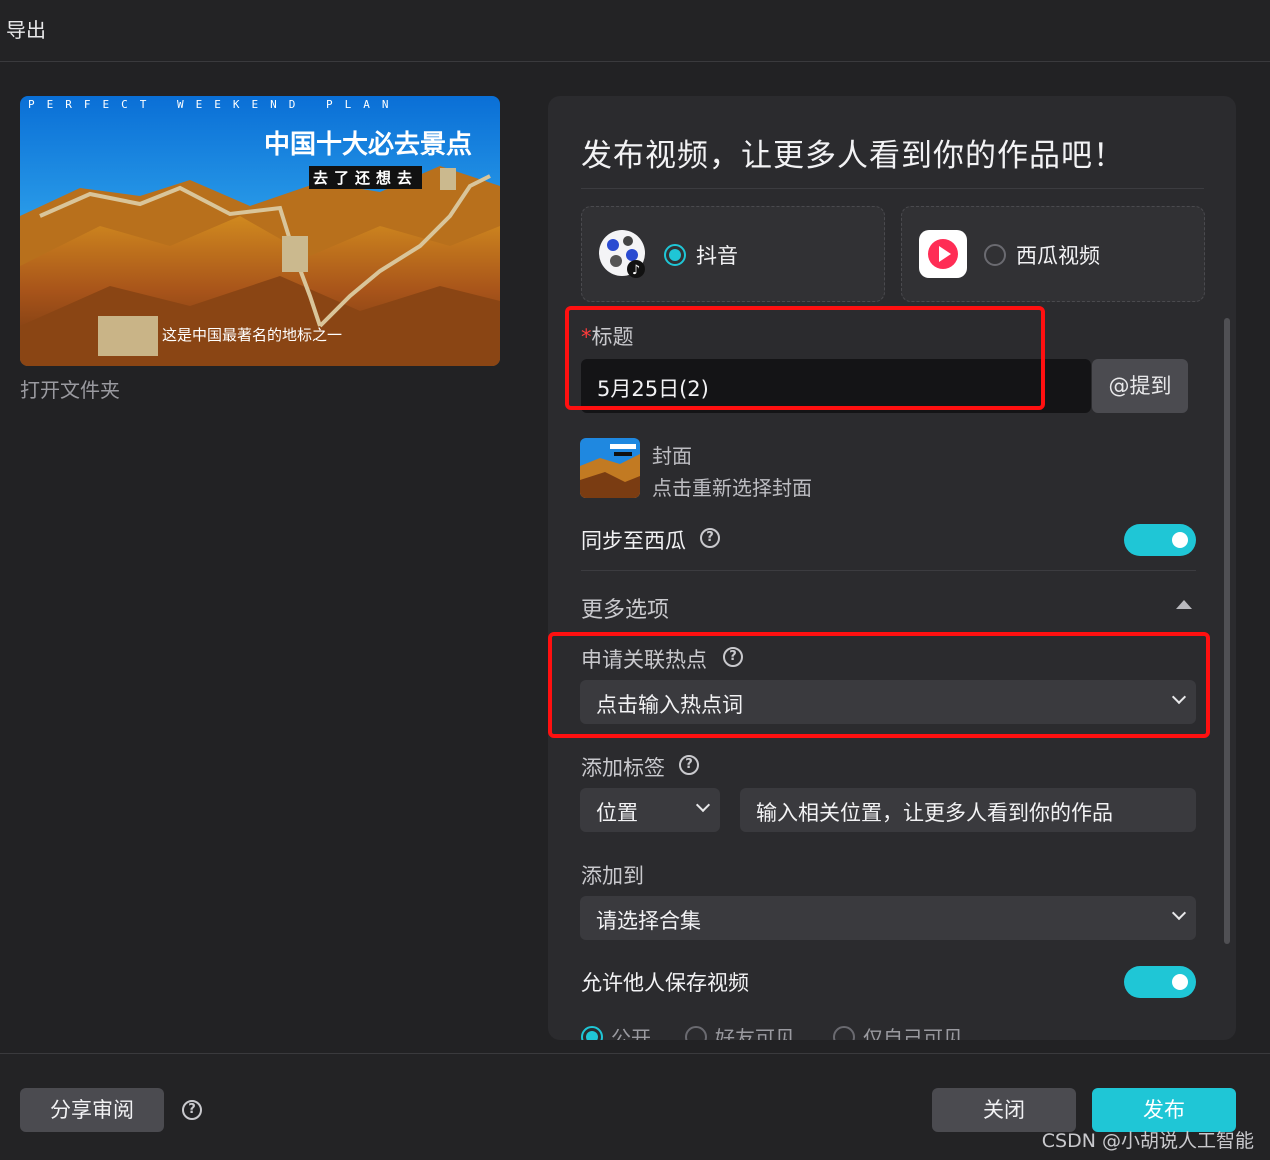 Image resolution: width=1270 pixels, height=1160 pixels. What do you see at coordinates (617, 813) in the screenshot?
I see `tag-type-value: 位置` at bounding box center [617, 813].